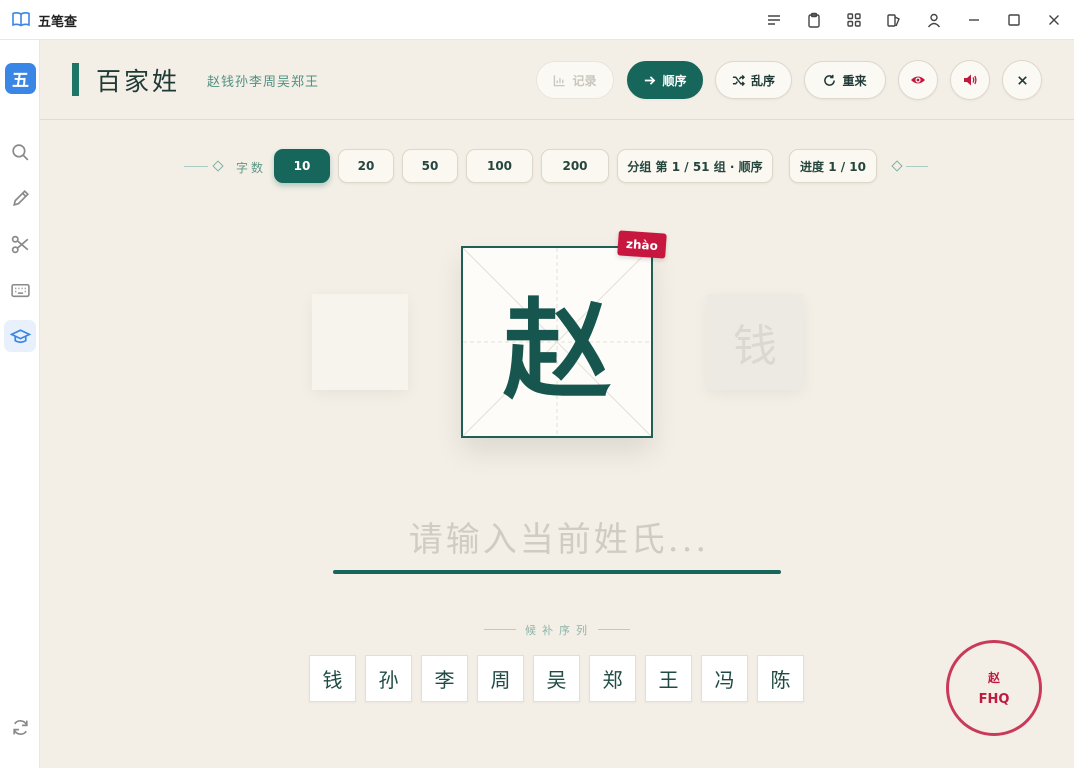  I want to click on shuffle-button: 乱序, so click(753, 80).